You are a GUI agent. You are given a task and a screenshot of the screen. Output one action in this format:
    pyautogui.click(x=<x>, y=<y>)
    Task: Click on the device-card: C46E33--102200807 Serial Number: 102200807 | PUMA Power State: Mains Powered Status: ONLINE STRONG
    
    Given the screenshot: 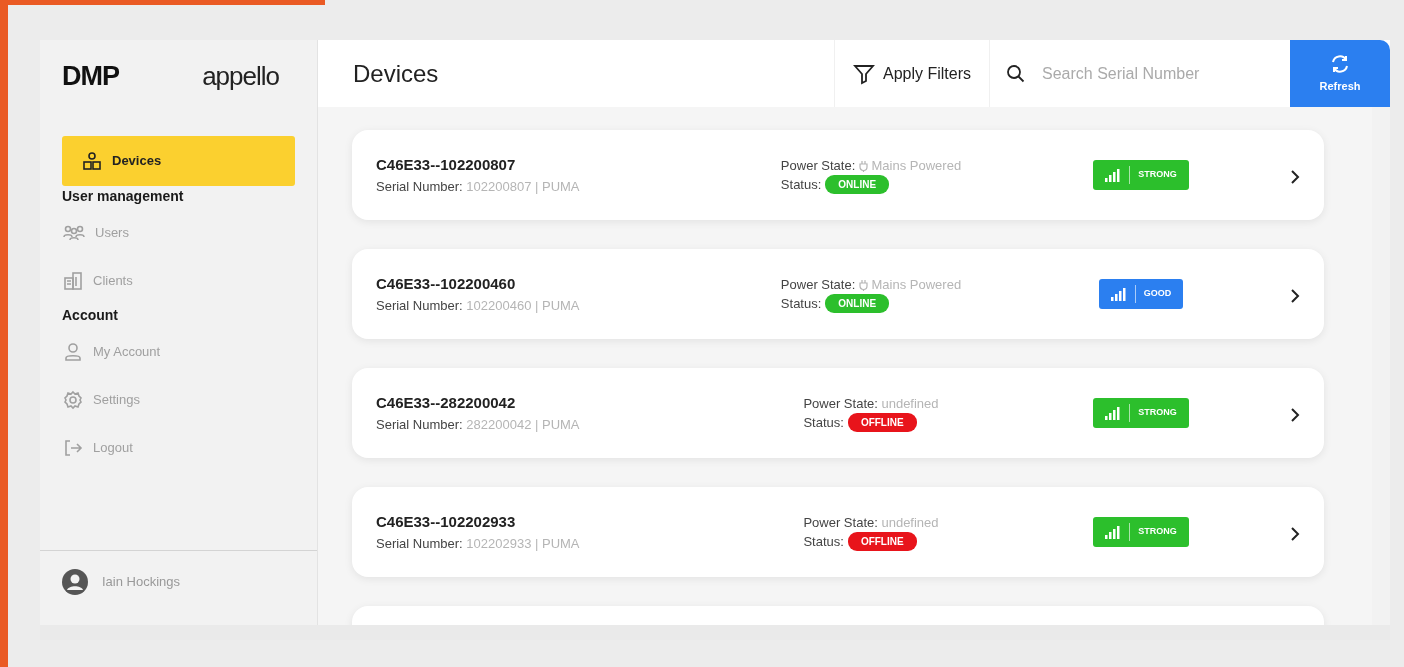 What is the action you would take?
    pyautogui.click(x=838, y=175)
    